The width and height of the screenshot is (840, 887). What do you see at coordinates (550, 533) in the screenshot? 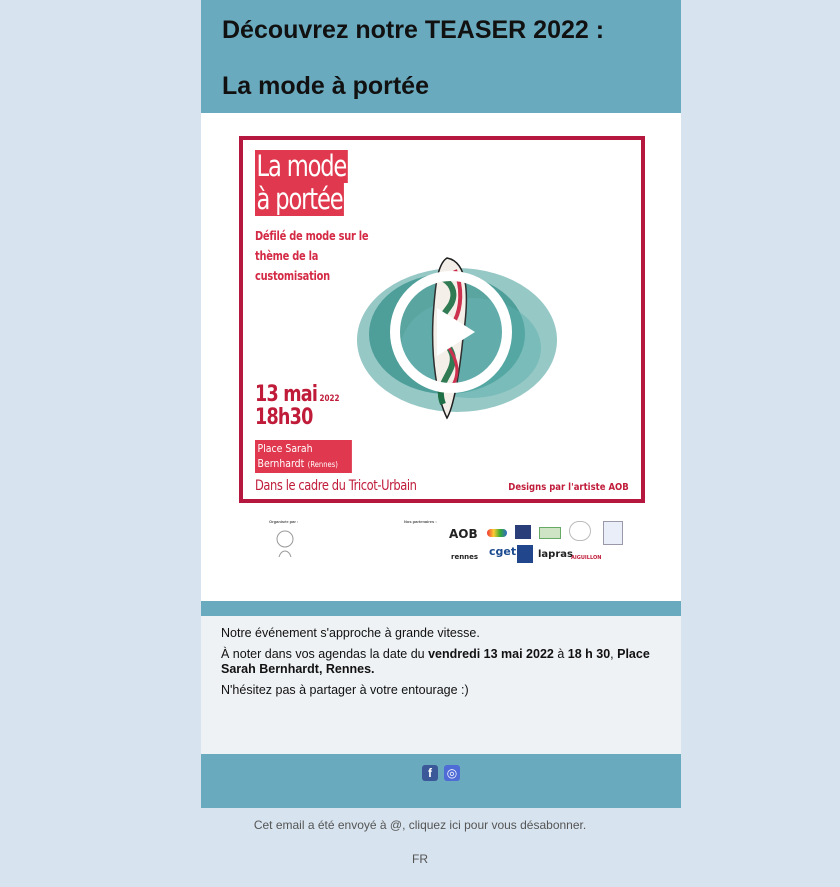
I see `partner-logo-mjc-icon` at bounding box center [550, 533].